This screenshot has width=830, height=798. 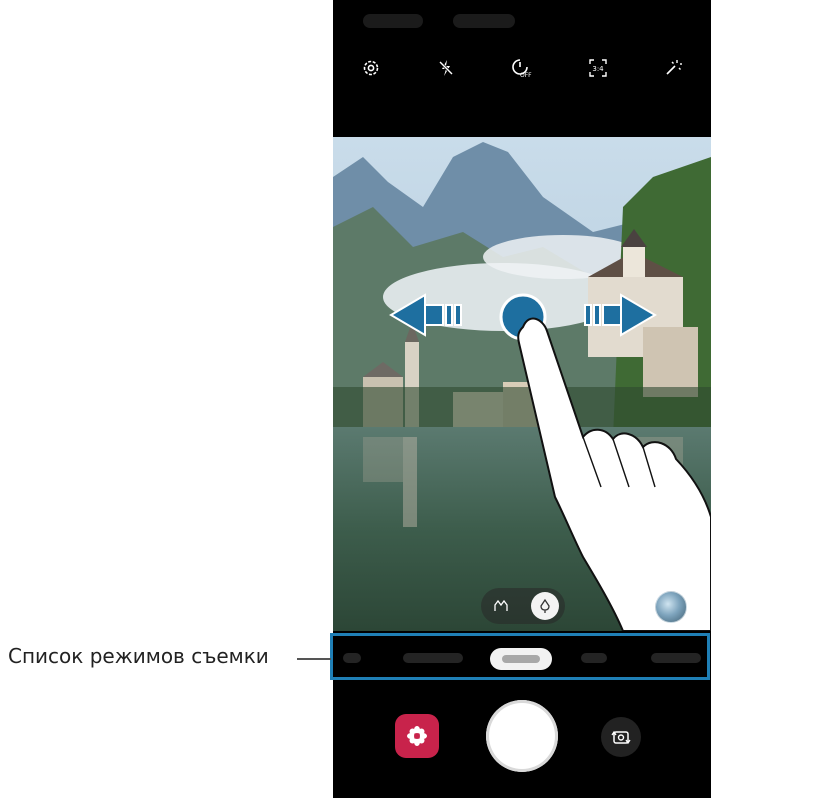 I want to click on arrow-left-icon, so click(x=425, y=315).